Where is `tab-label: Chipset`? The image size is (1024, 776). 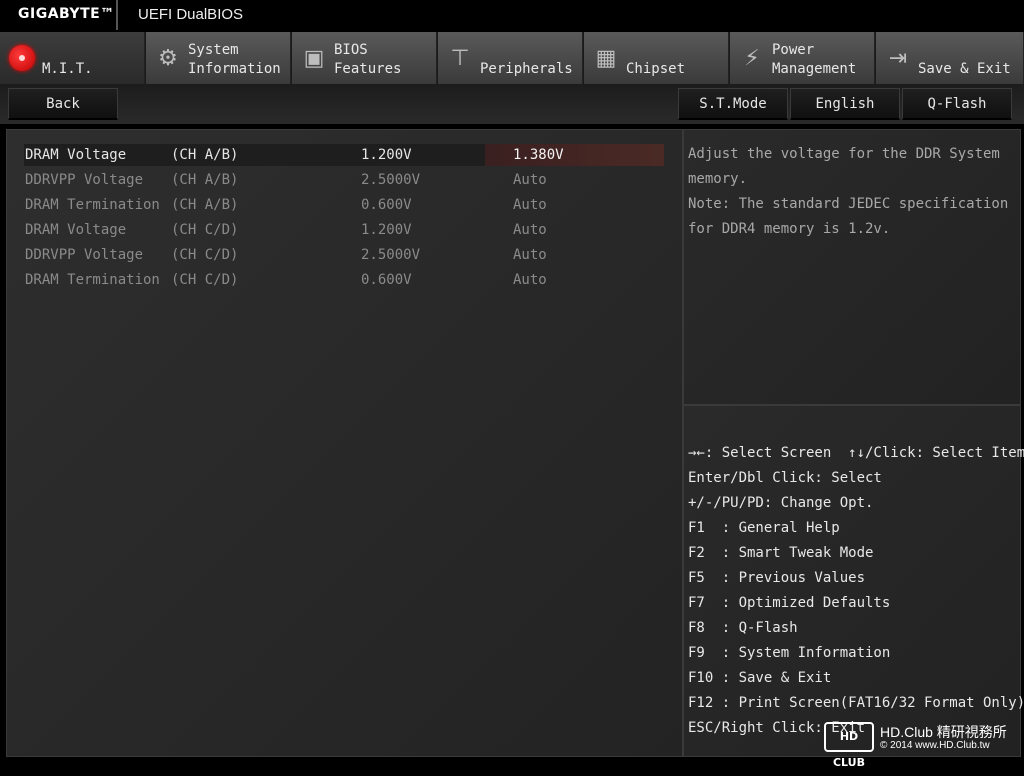 tab-label: Chipset is located at coordinates (656, 69).